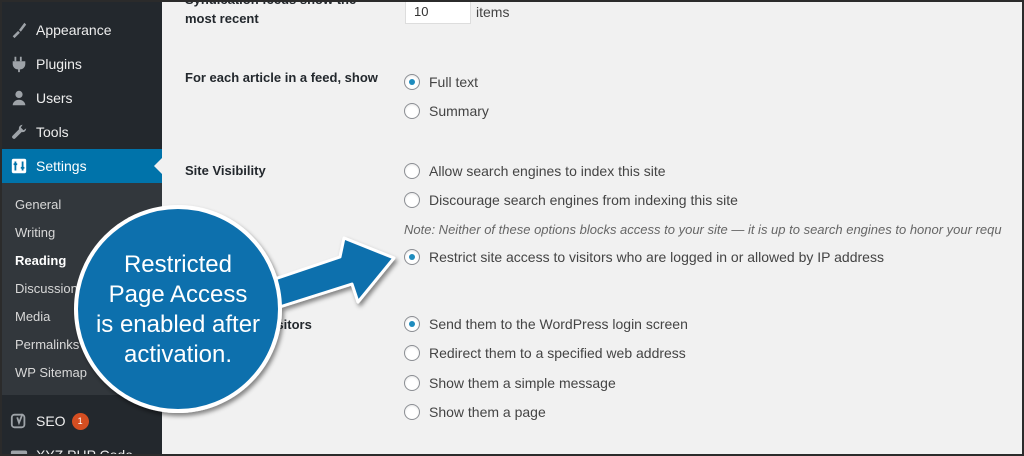  I want to click on callout-graphic, so click(235, 309).